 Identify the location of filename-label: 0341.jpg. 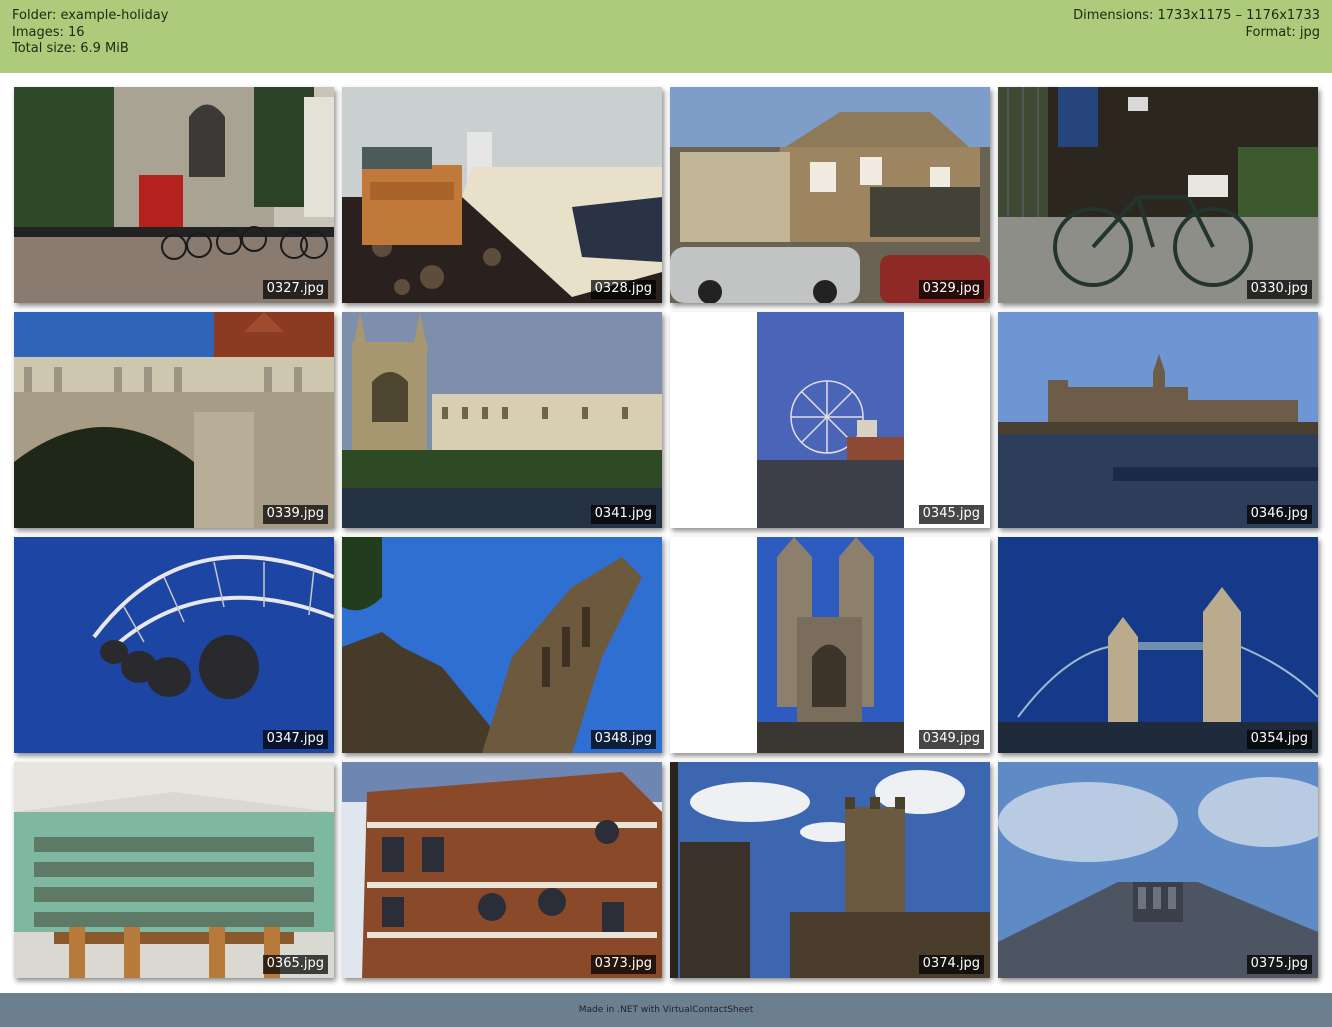
(623, 514).